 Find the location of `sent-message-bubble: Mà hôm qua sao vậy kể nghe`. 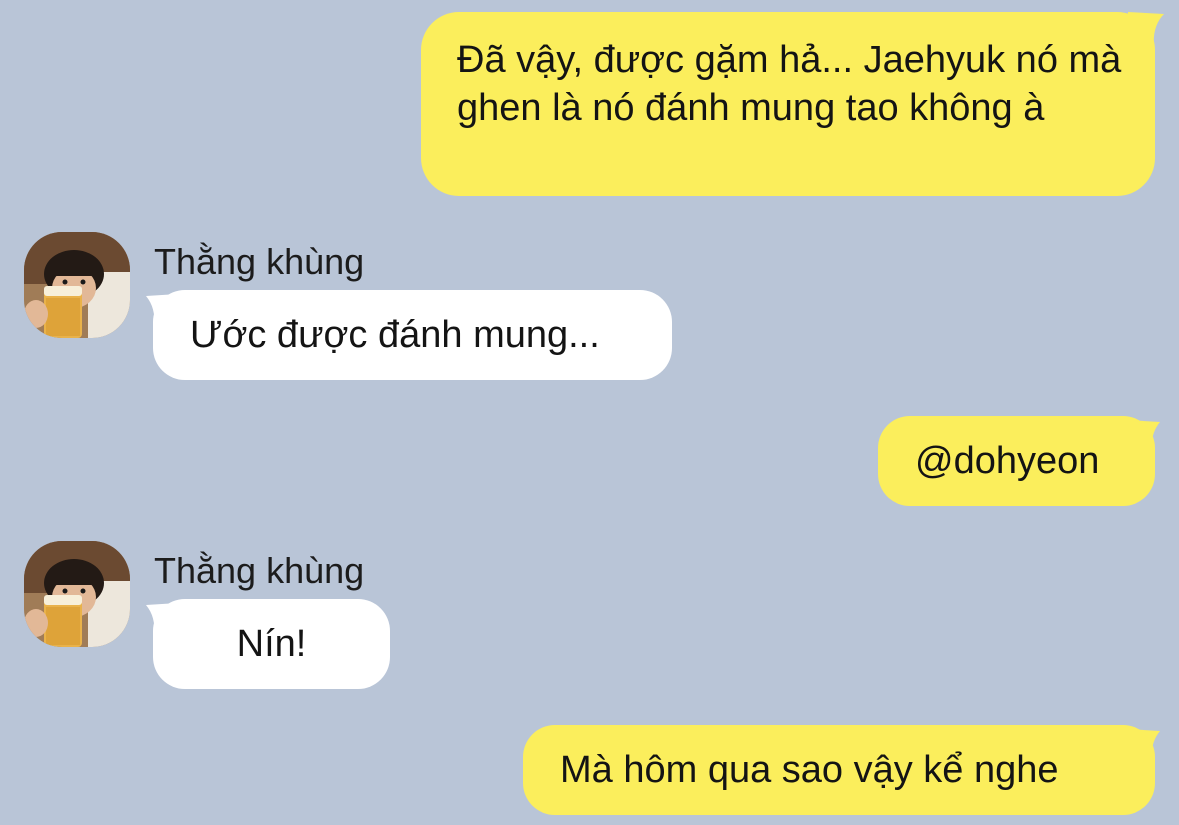

sent-message-bubble: Mà hôm qua sao vậy kể nghe is located at coordinates (839, 770).